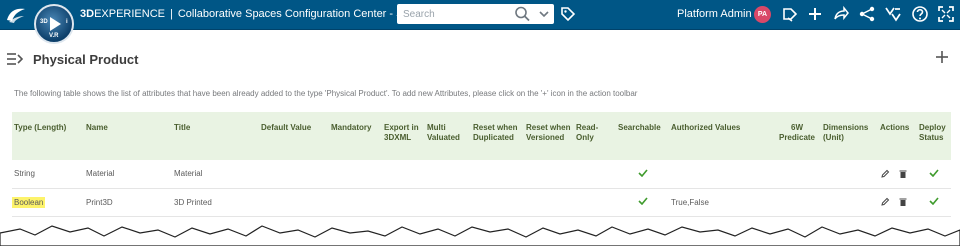 The width and height of the screenshot is (960, 246). I want to click on tag-icon, so click(568, 14).